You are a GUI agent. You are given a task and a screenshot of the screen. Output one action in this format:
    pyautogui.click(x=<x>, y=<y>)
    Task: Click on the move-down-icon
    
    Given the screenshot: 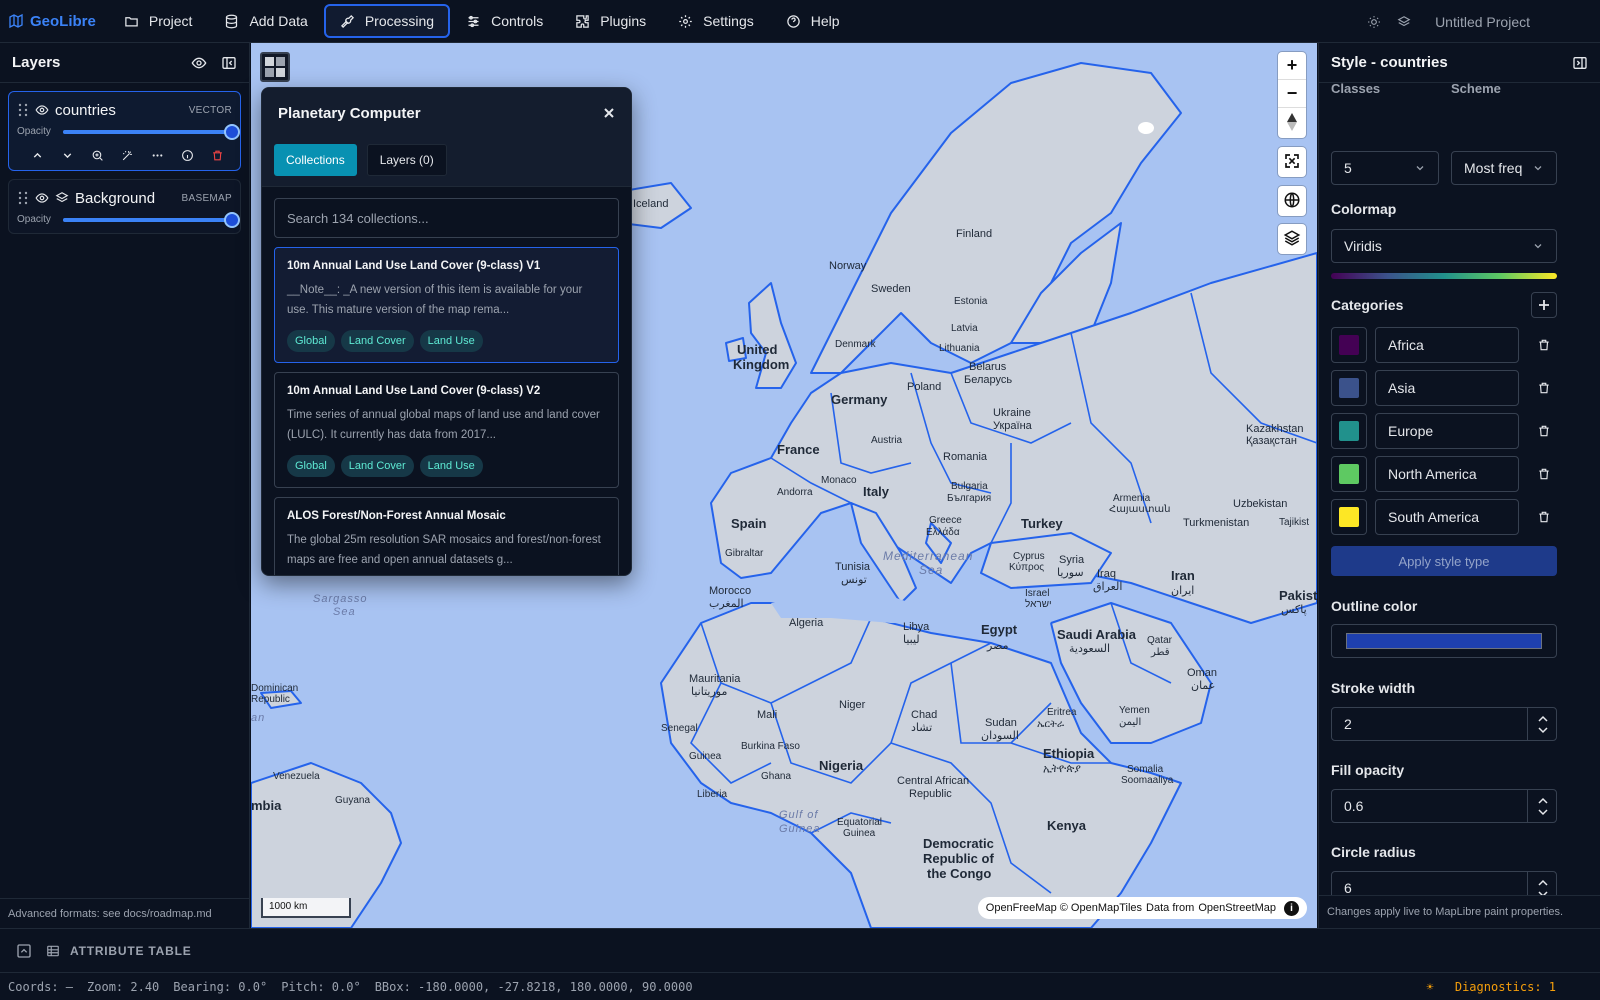 What is the action you would take?
    pyautogui.click(x=68, y=155)
    